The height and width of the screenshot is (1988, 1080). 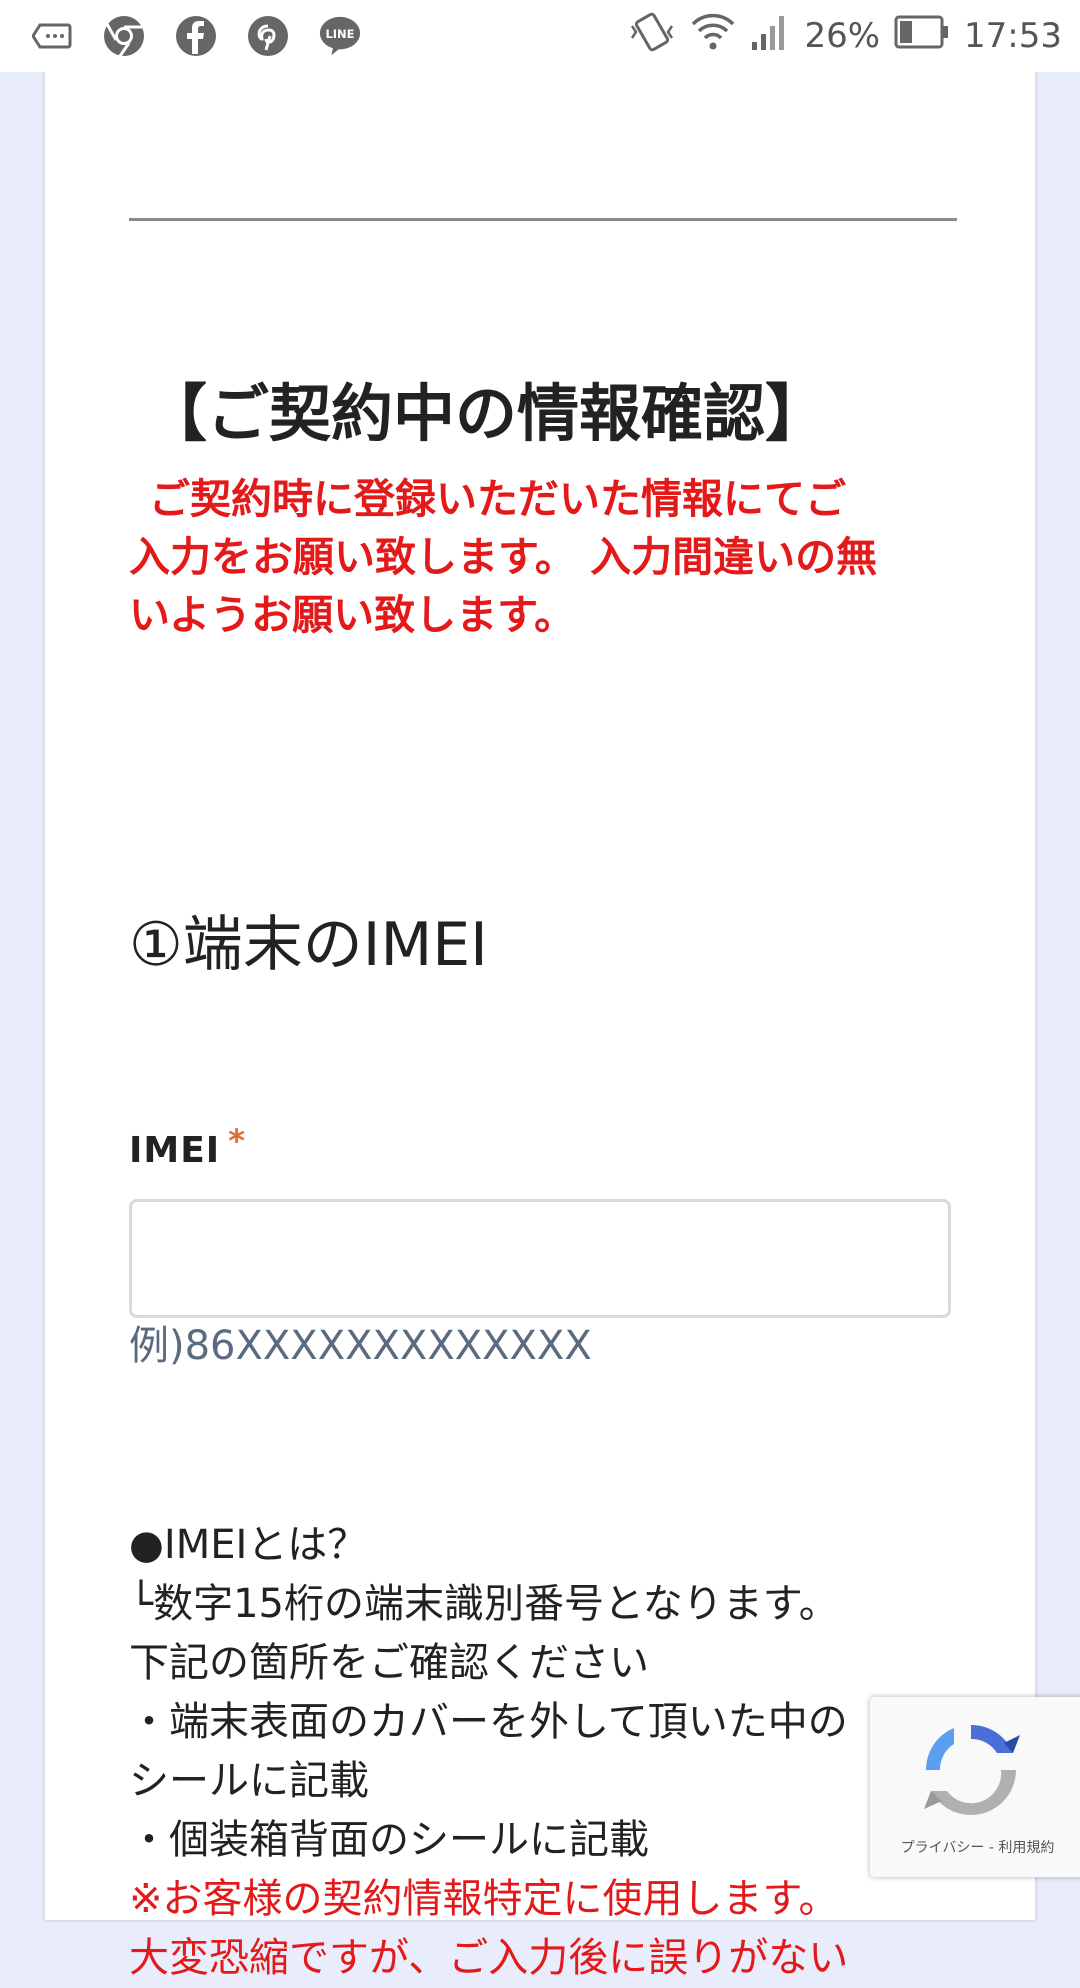 What do you see at coordinates (540, 1258) in the screenshot?
I see `imei-input` at bounding box center [540, 1258].